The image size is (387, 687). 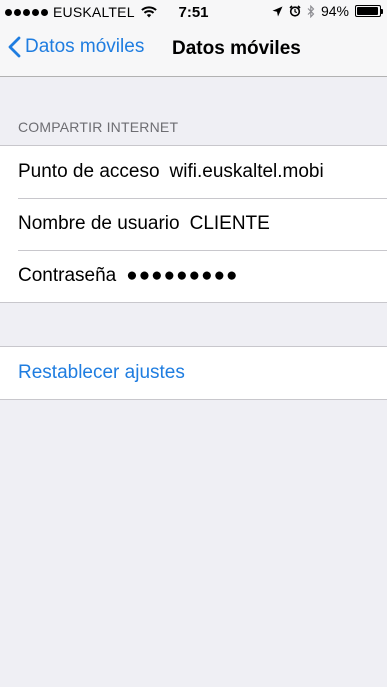 I want to click on back-button: Datos móviles, so click(x=76, y=47).